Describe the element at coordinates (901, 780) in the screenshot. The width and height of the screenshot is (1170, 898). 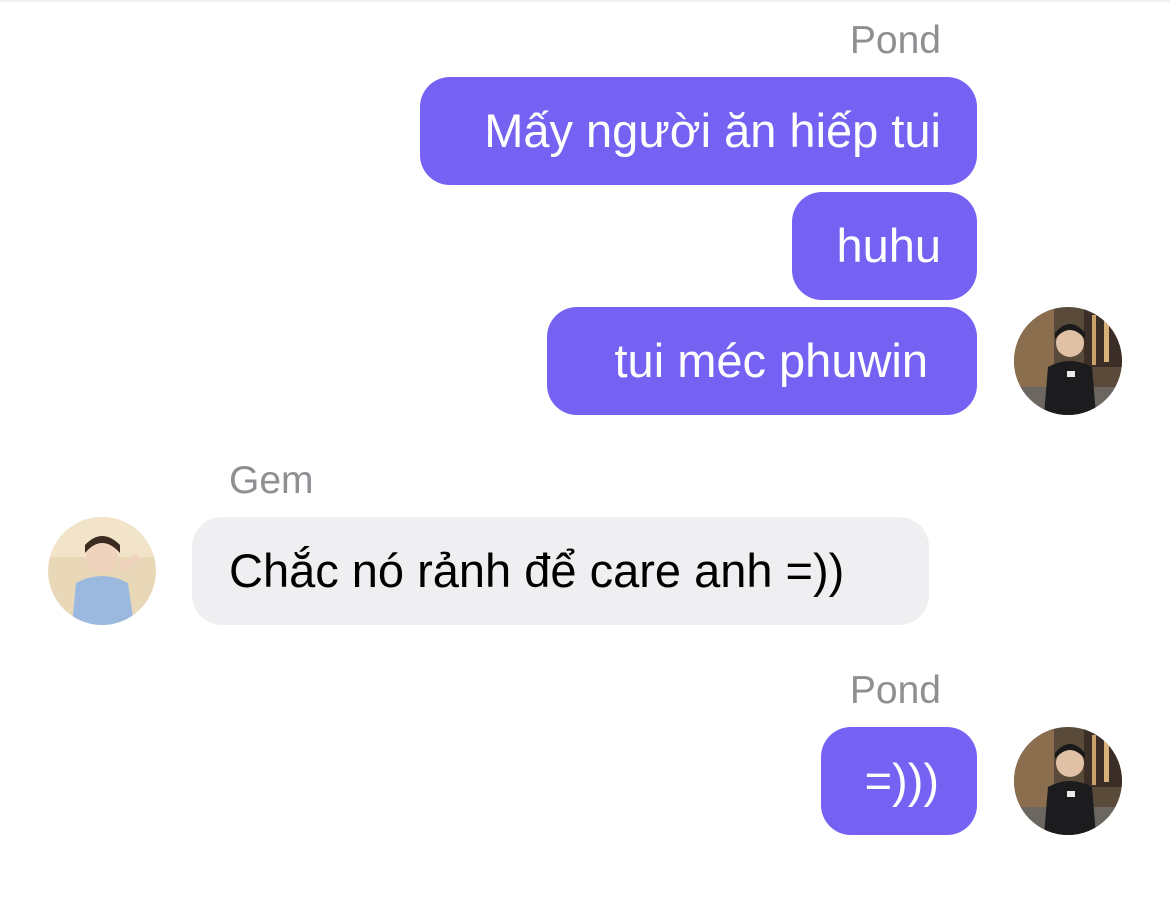
I see `message-text: =)))` at that location.